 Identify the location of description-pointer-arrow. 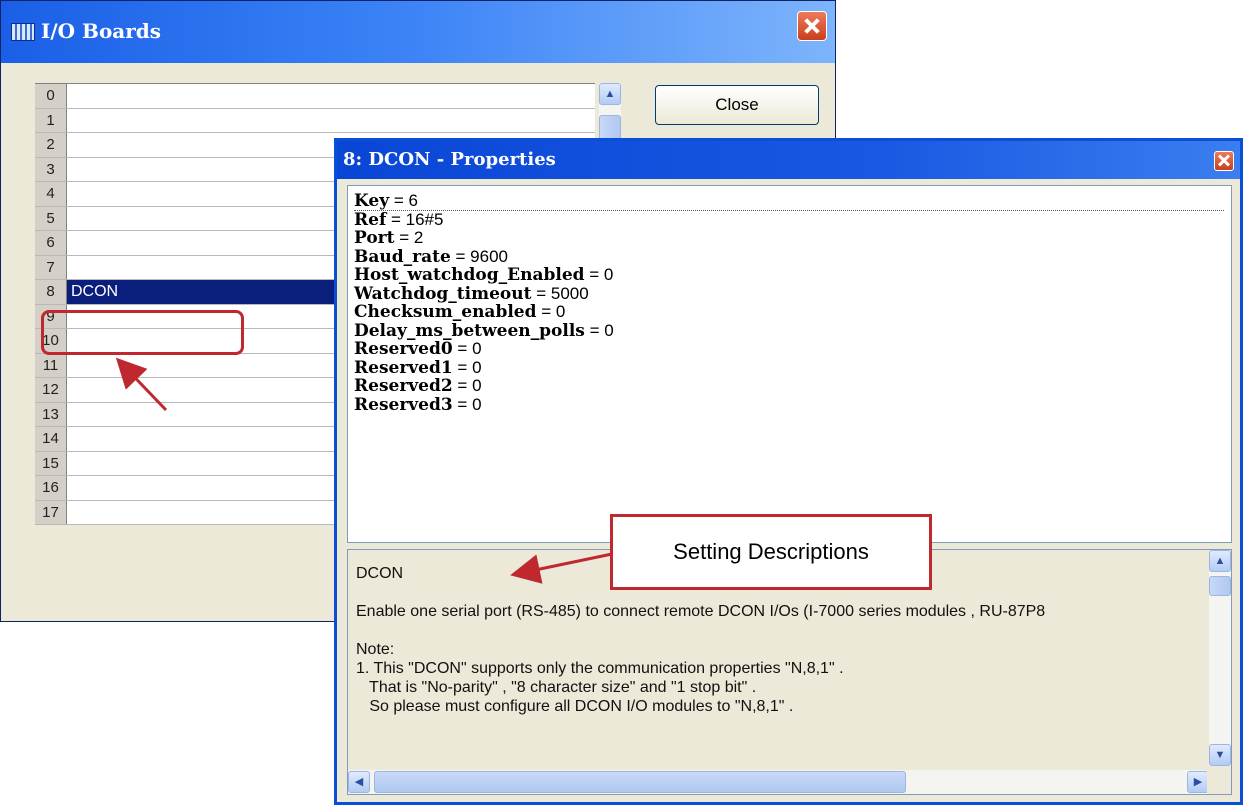
(561, 568).